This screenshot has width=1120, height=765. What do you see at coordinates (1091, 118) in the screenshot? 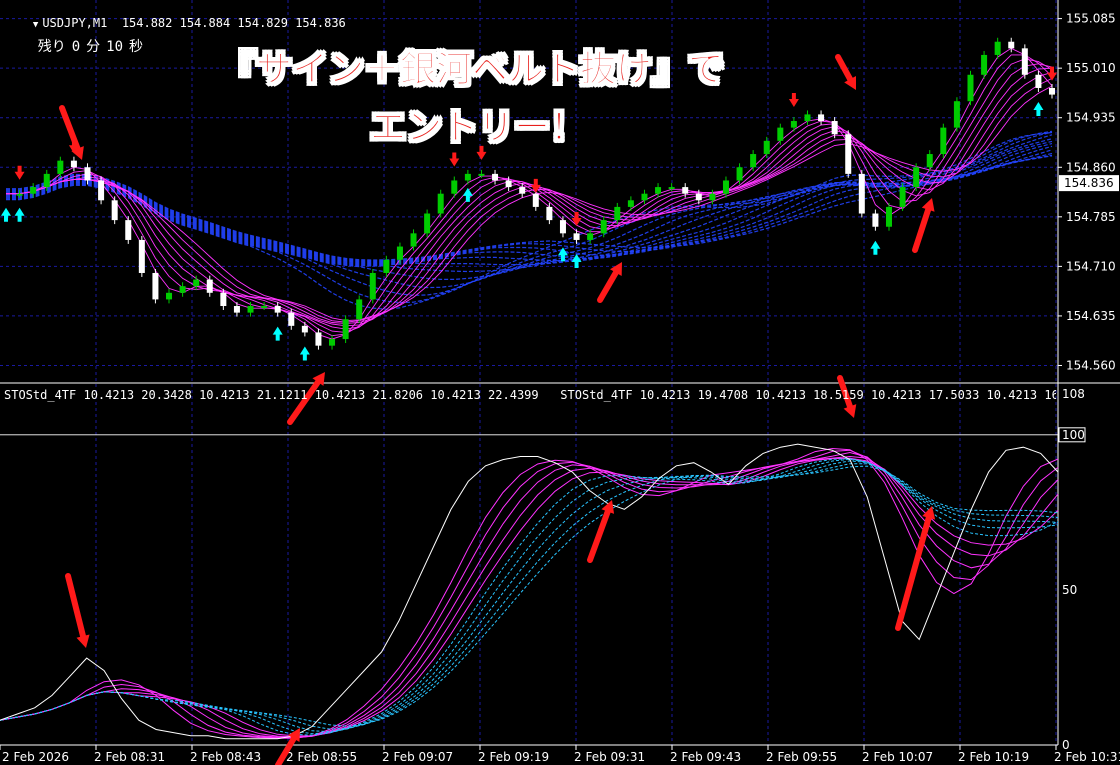
I see `price-tick-label: 154.935` at bounding box center [1091, 118].